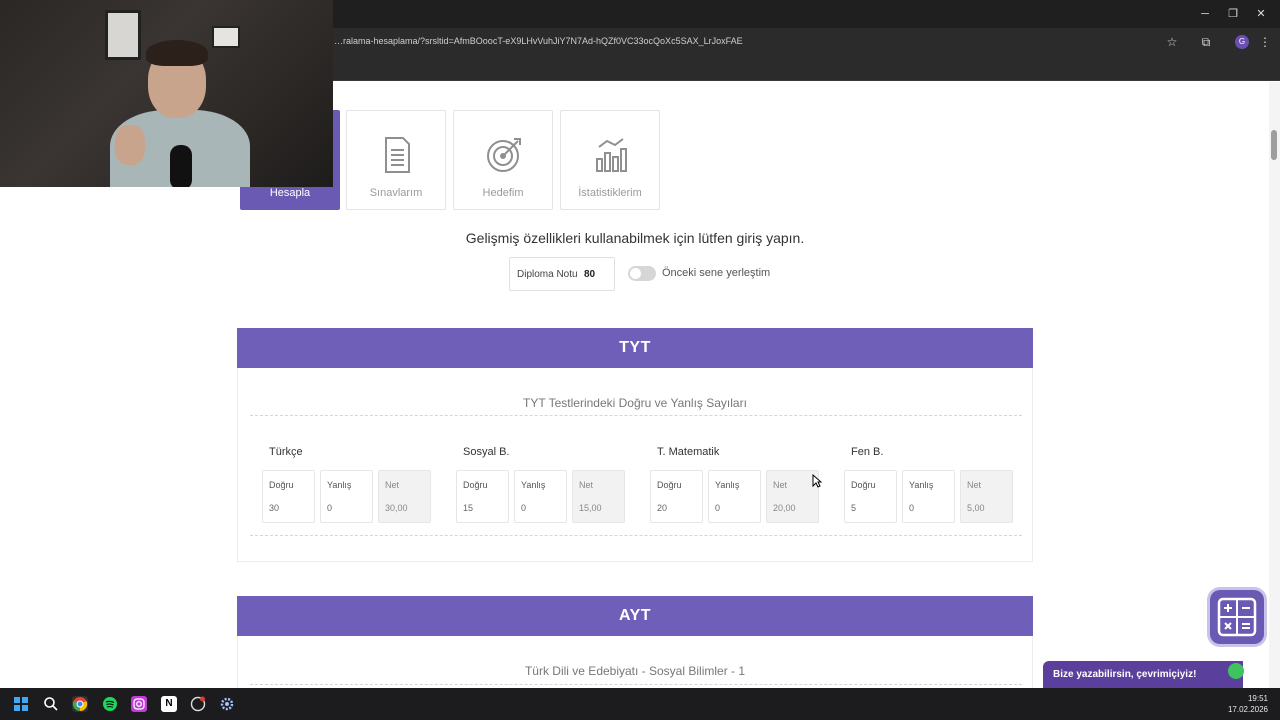 This screenshot has height=720, width=1280. Describe the element at coordinates (503, 193) in the screenshot. I see `tab-label: Hedefim` at that location.